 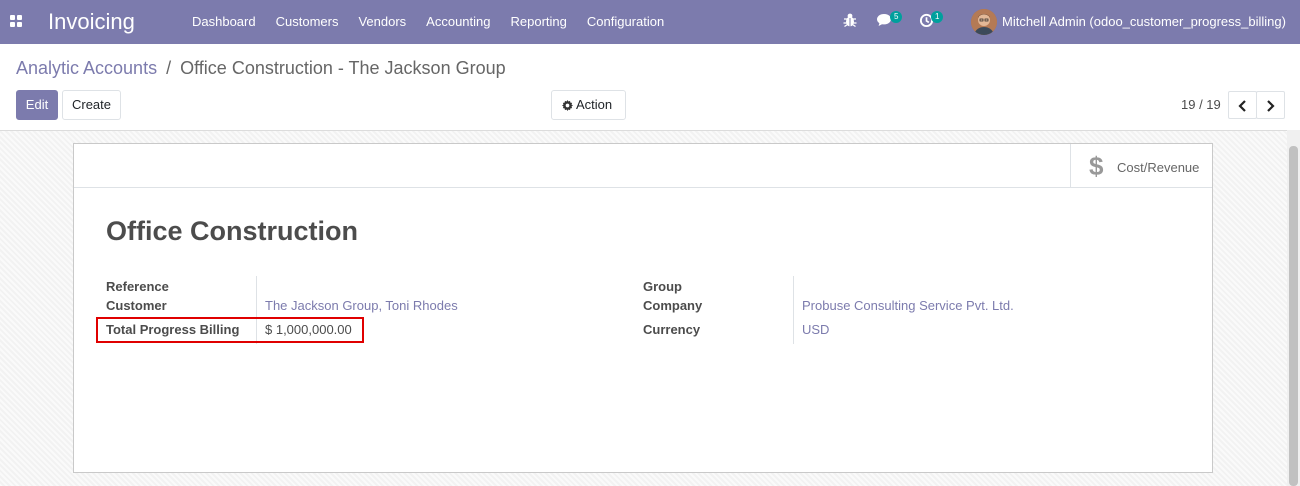 I want to click on reference-label: Reference, so click(x=137, y=286).